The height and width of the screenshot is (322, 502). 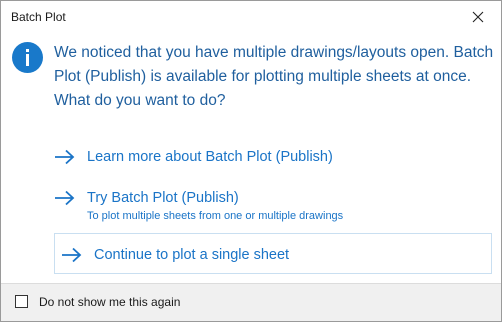 What do you see at coordinates (192, 255) in the screenshot?
I see `continue-single-sheet-label: Continue to plot a single sheet` at bounding box center [192, 255].